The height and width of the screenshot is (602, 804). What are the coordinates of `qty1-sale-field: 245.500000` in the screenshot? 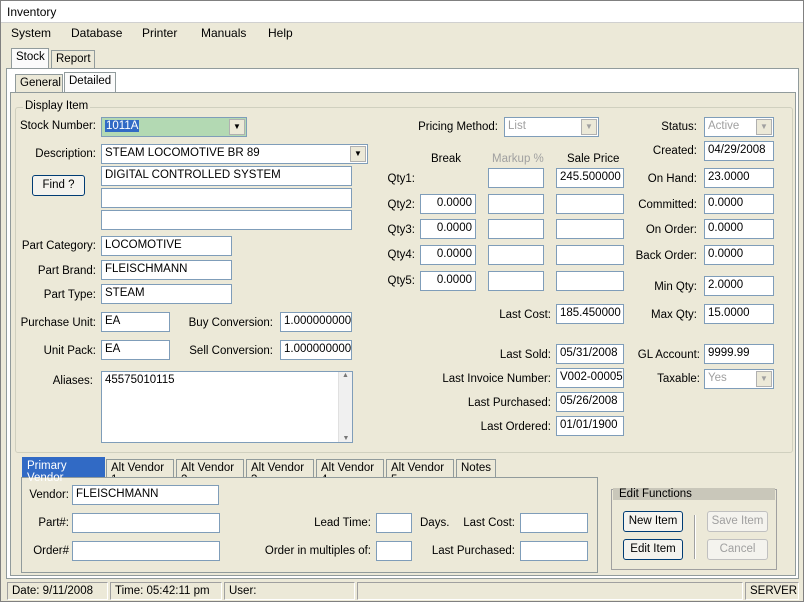 It's located at (590, 178).